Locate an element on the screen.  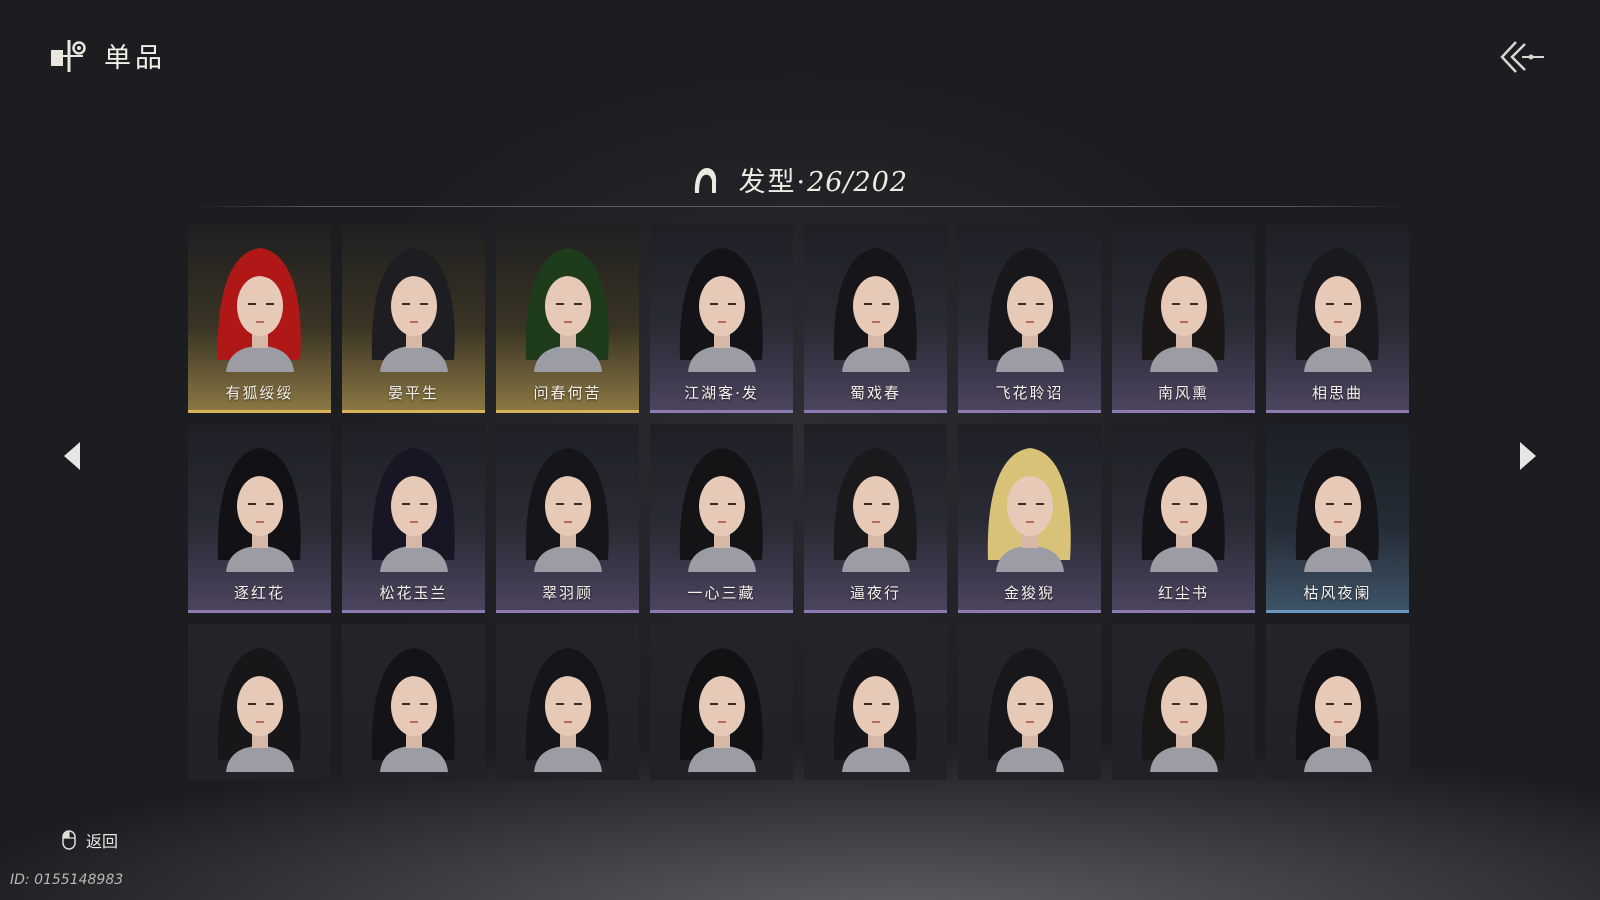
hairstyle-name: 逼夜行 is located at coordinates (875, 593).